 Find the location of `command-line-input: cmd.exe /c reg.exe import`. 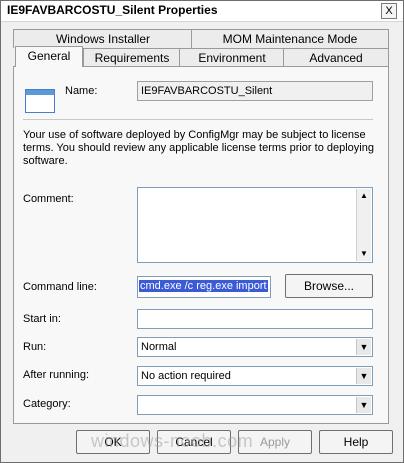

command-line-input: cmd.exe /c reg.exe import is located at coordinates (204, 287).